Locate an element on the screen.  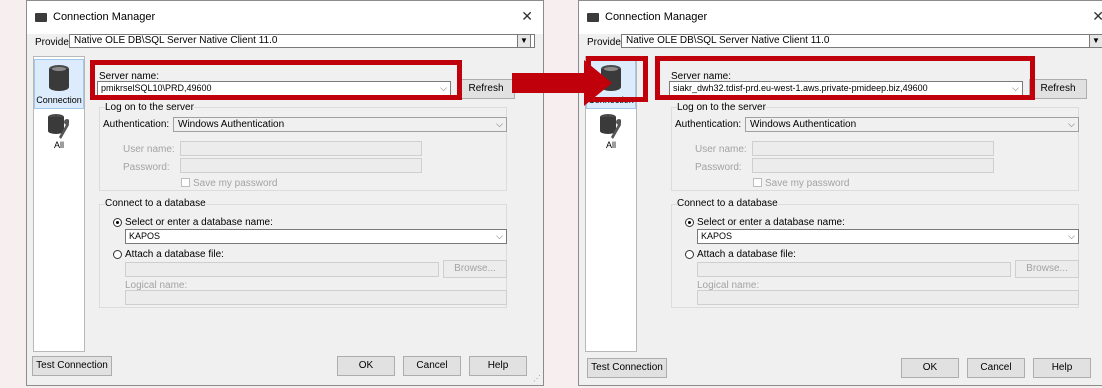
sidebar: Connection All is located at coordinates (59, 204).